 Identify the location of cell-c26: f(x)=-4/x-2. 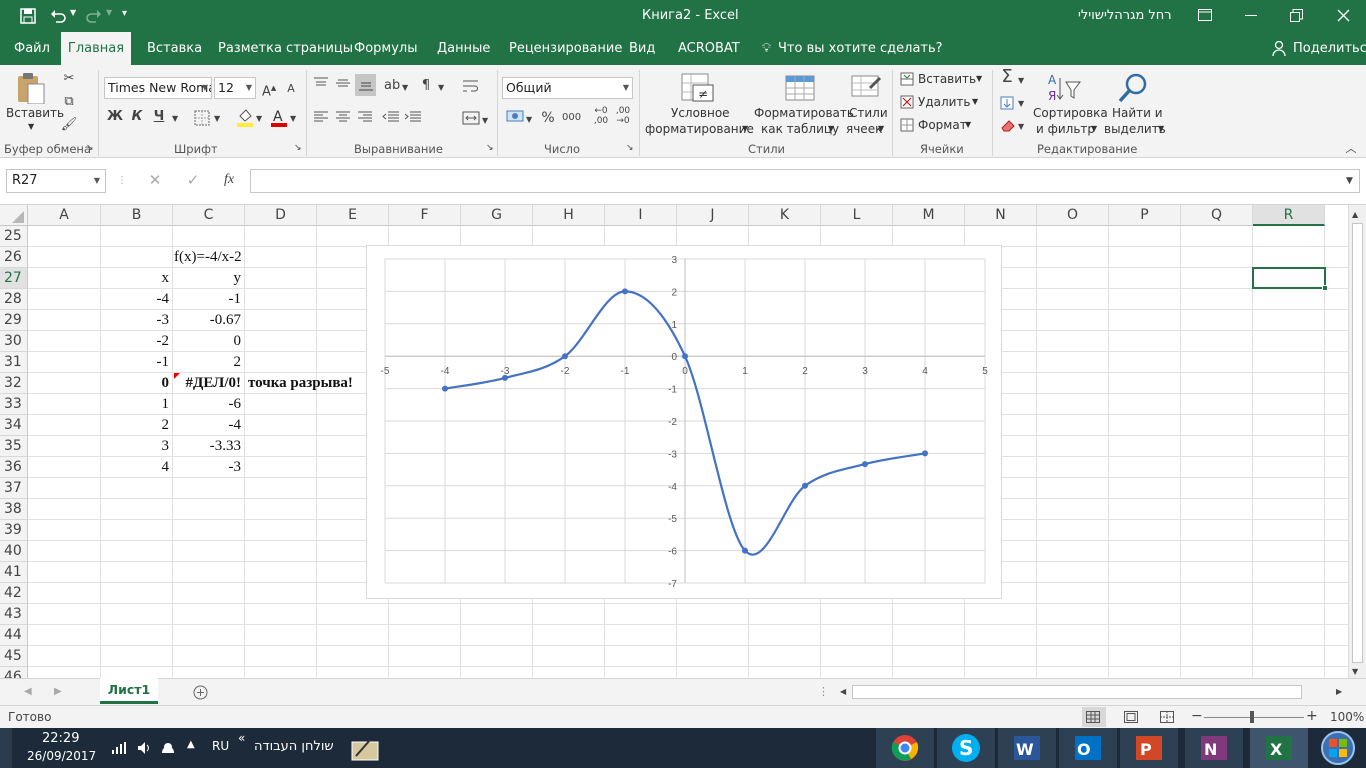
(208, 257).